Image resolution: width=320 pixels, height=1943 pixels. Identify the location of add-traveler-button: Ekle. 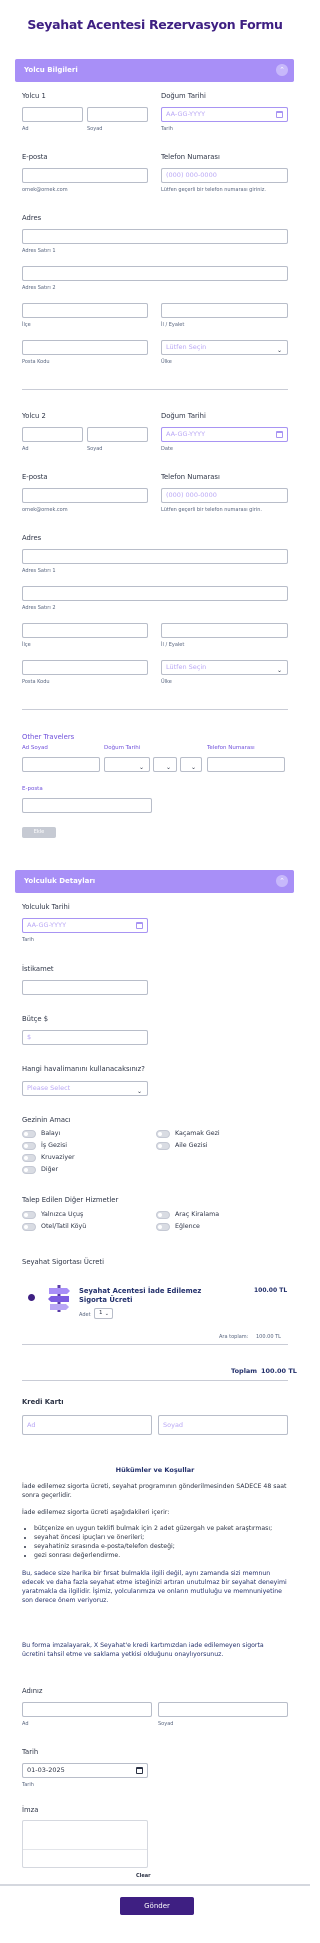
(39, 832).